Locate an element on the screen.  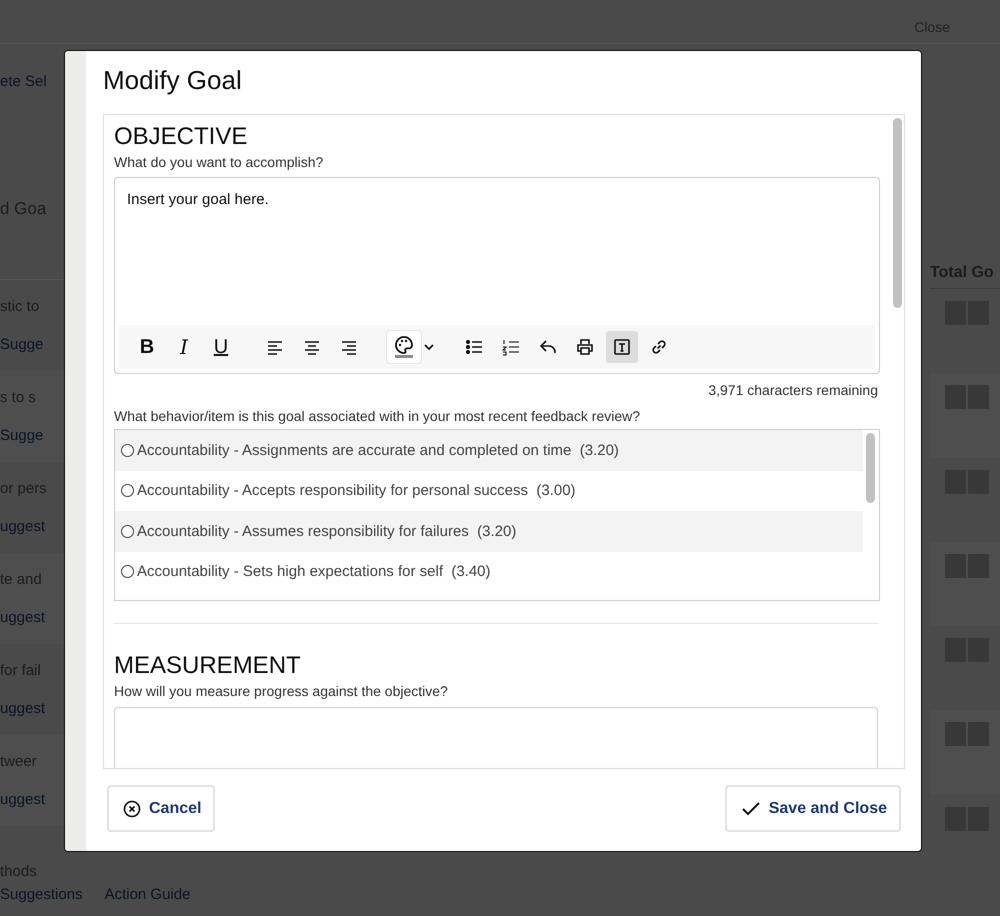
cancel-button: Cancel is located at coordinates (161, 808).